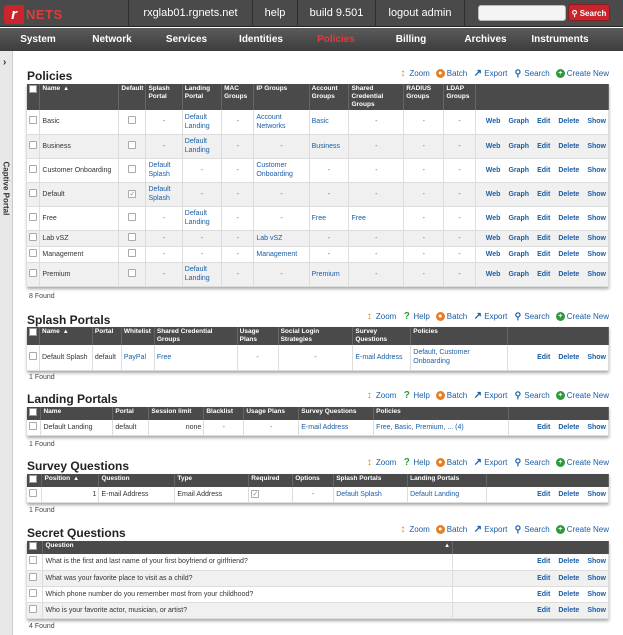 This screenshot has height=635, width=623. I want to click on col-whitelist: Whitelist, so click(138, 336).